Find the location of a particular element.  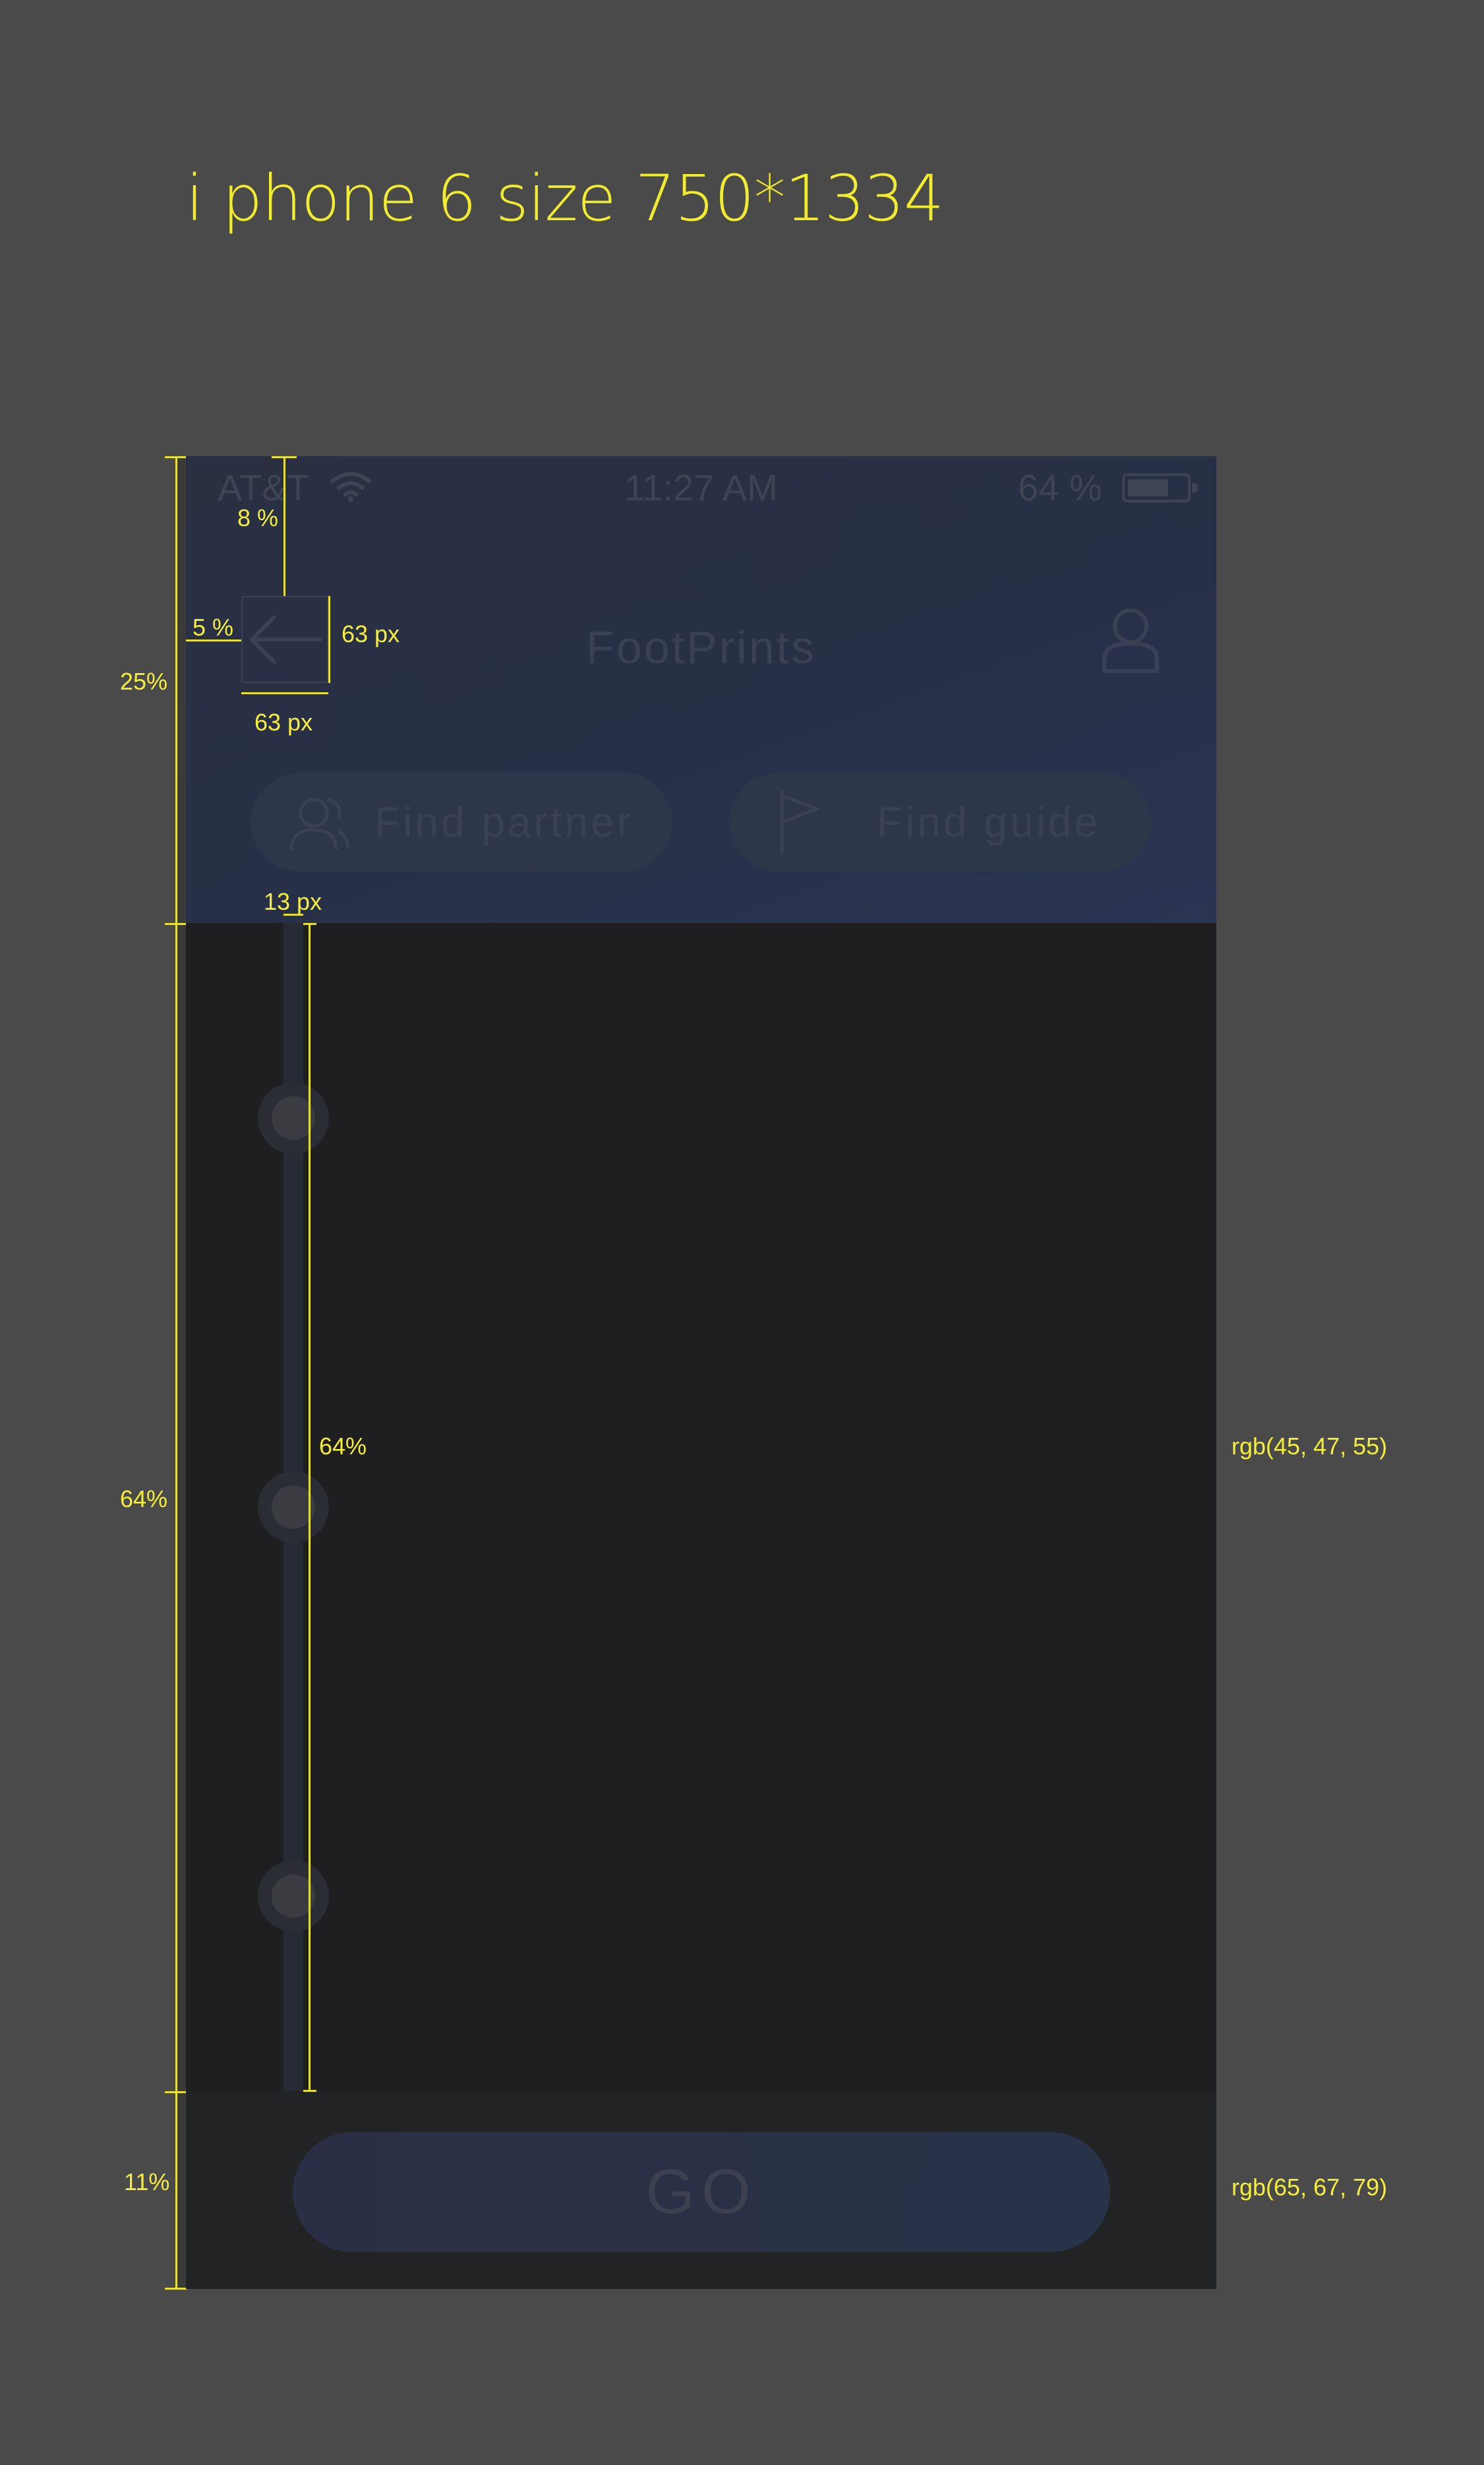

back-width-line is located at coordinates (285, 693).